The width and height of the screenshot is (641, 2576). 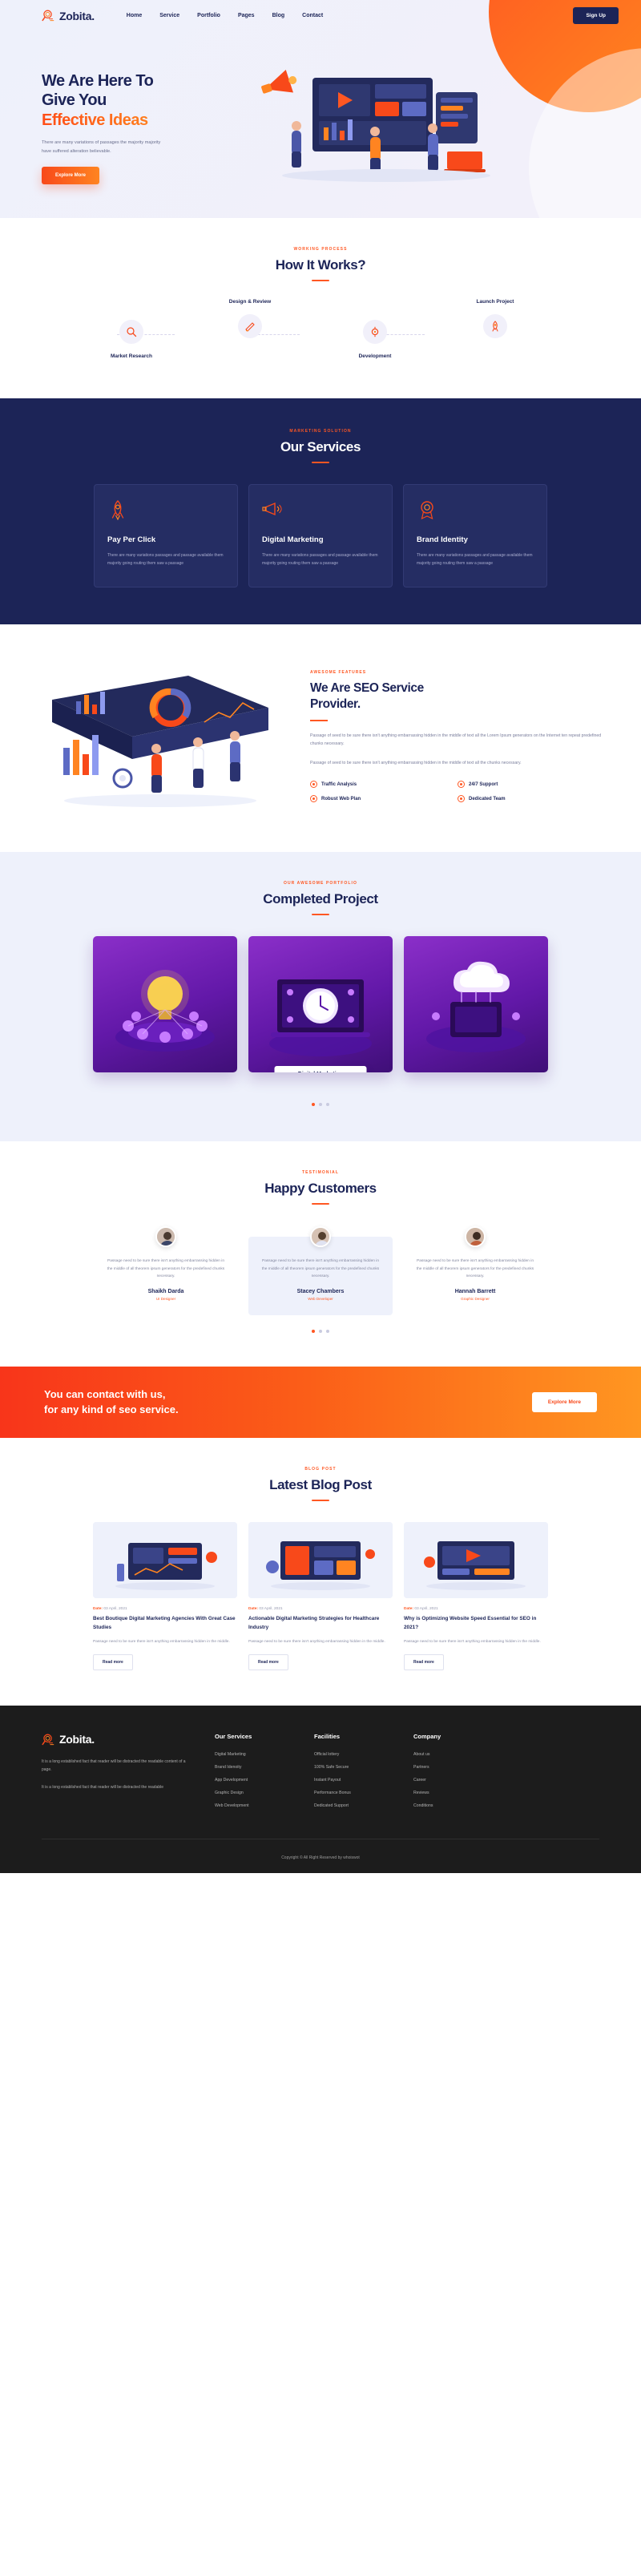 I want to click on footer-link: Brand Idenoity, so click(x=254, y=1767).